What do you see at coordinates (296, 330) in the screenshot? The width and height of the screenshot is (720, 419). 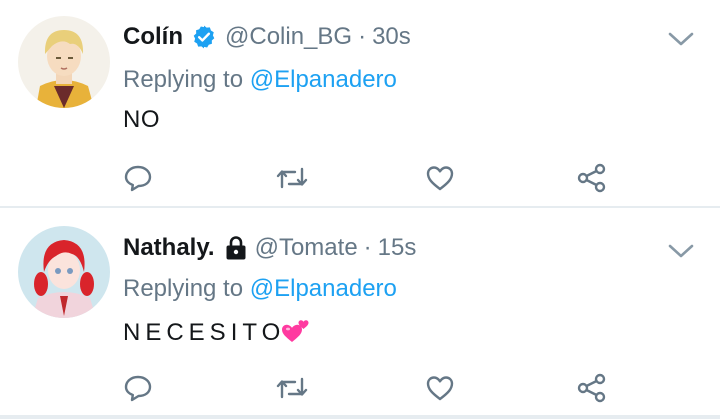 I see `two-hearts-emoji-icon` at bounding box center [296, 330].